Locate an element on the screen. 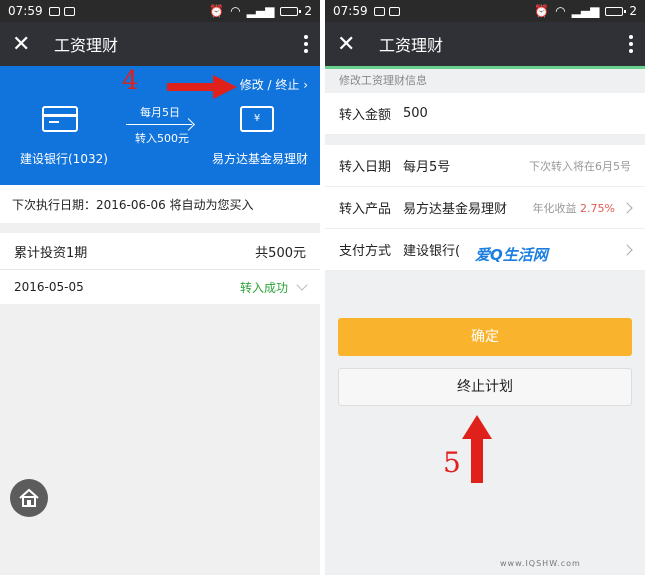  schedule-label: 每月5日 is located at coordinates (160, 112).